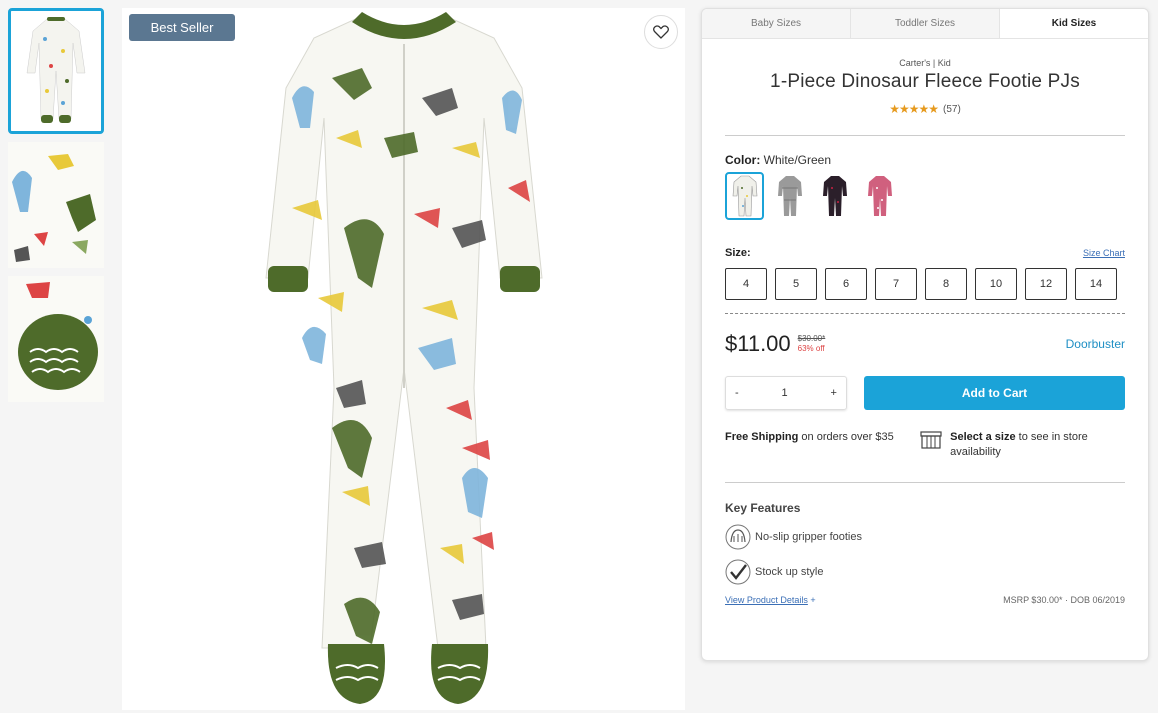  Describe the element at coordinates (763, 508) in the screenshot. I see `key-features-heading: Key Features` at that location.